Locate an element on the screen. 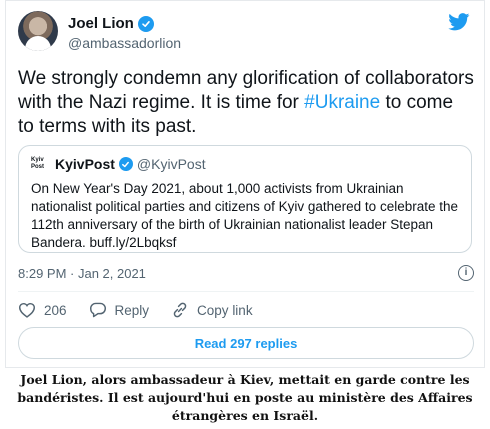  quoted-verified-badge-icon is located at coordinates (125, 164).